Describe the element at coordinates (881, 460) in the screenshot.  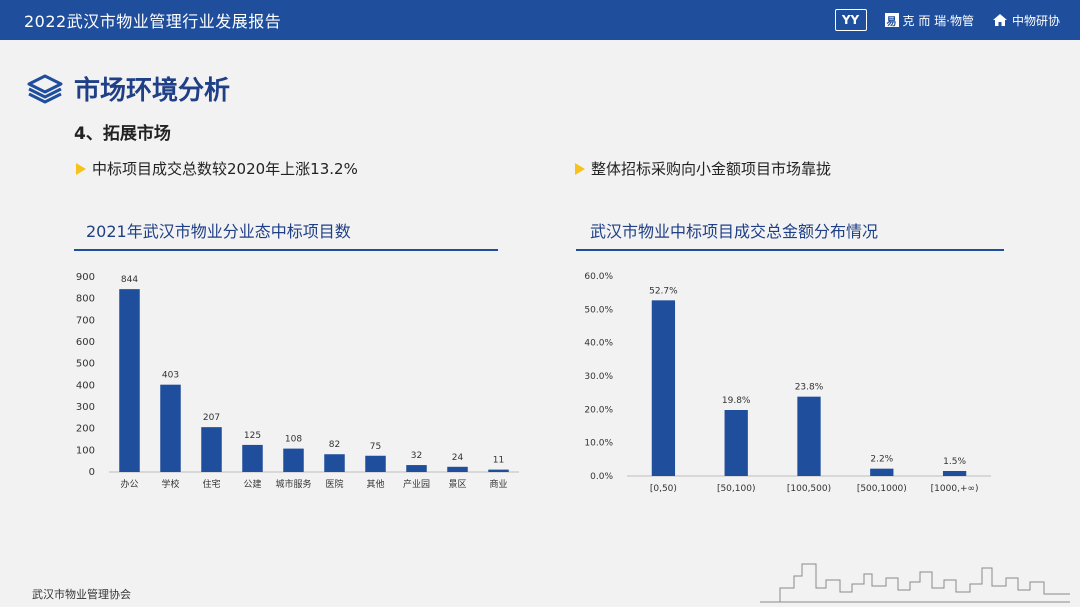
I see `data-label: 2.2%` at that location.